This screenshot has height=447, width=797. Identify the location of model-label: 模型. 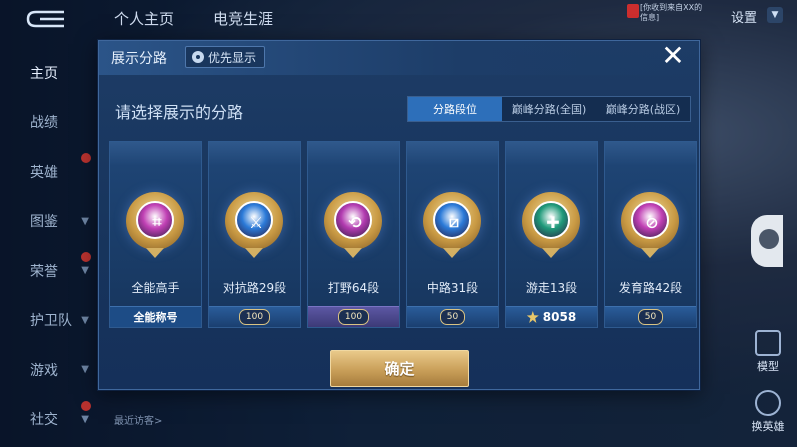
(768, 366).